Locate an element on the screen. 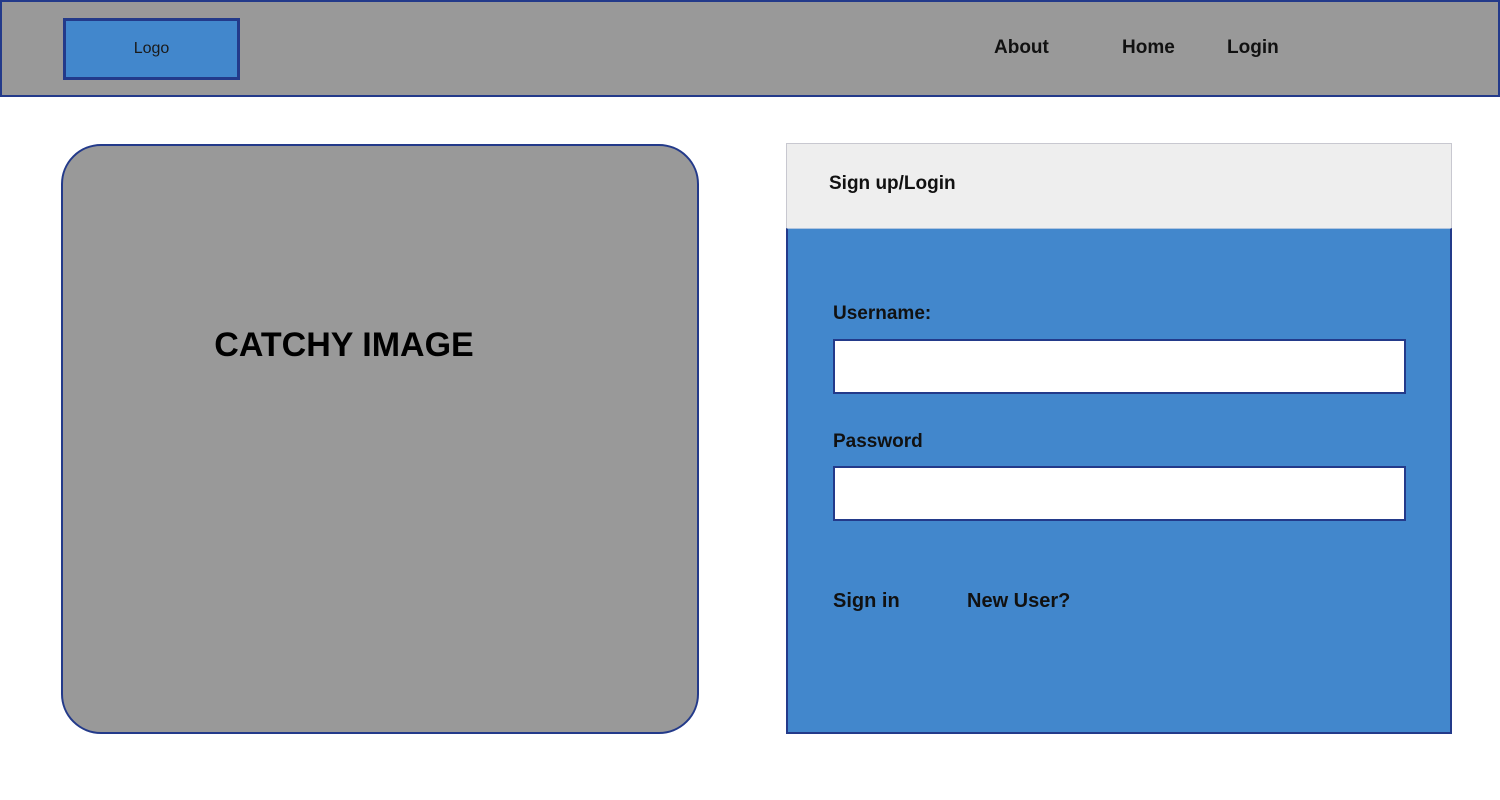 The height and width of the screenshot is (800, 1500). logo: Logo is located at coordinates (151, 49).